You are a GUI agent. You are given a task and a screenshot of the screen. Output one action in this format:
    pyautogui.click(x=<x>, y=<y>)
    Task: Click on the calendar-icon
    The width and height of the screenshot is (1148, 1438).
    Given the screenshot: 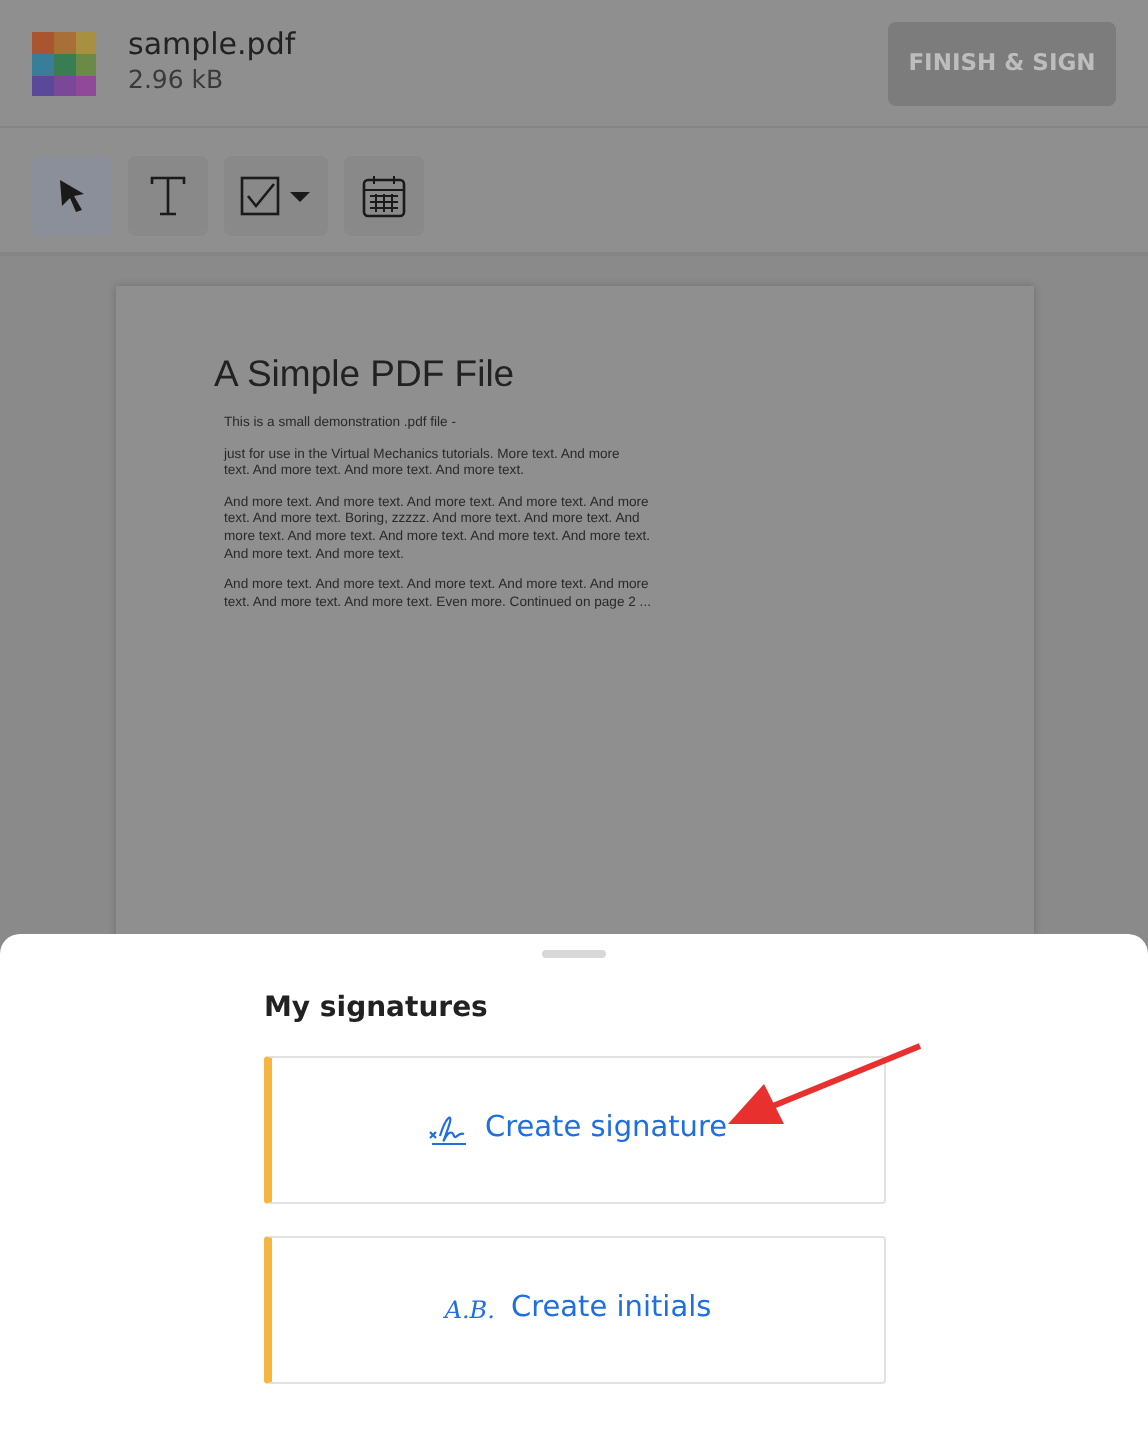 What is the action you would take?
    pyautogui.click(x=384, y=196)
    